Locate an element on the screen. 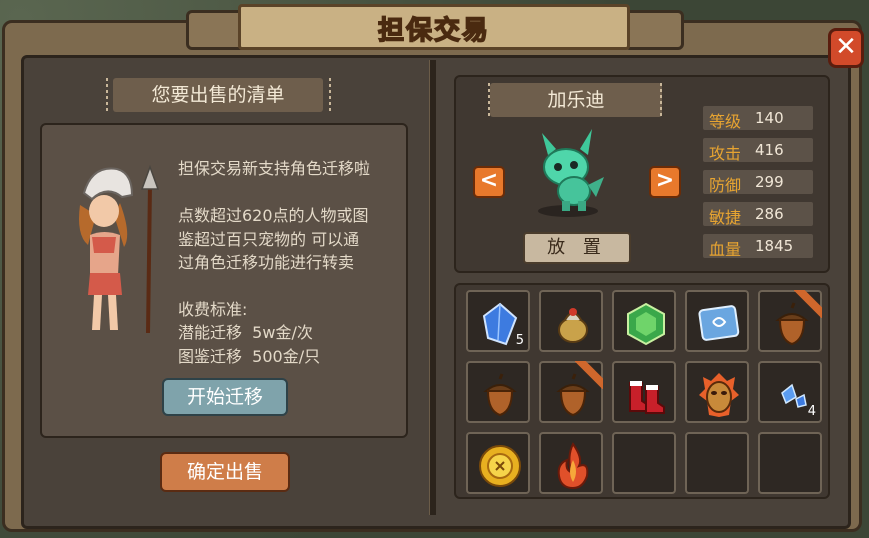  sale-list-header: 您要出售的清单 is located at coordinates (218, 95).